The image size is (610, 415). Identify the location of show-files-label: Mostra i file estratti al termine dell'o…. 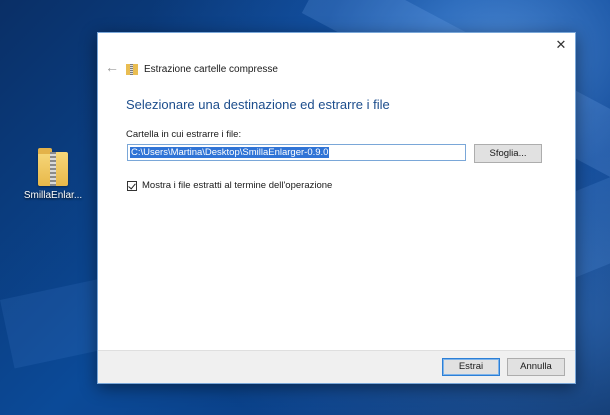
(237, 185).